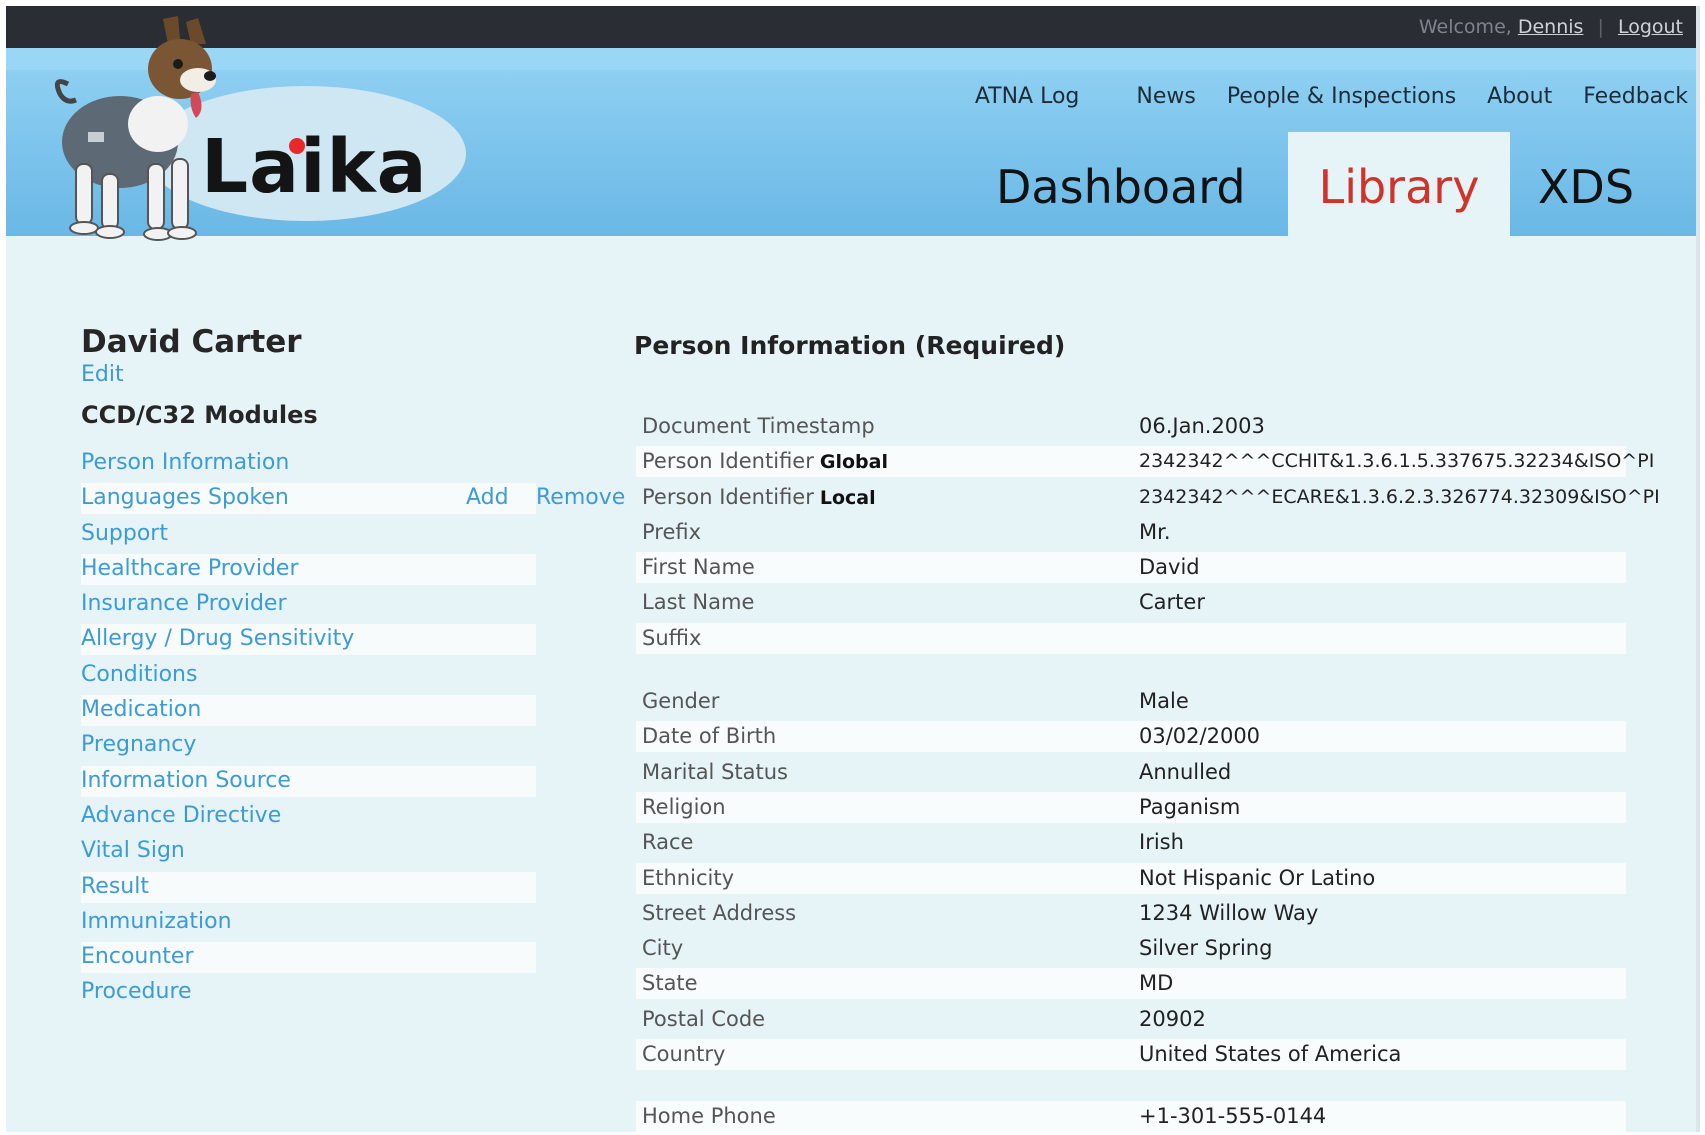 The width and height of the screenshot is (1705, 1135). What do you see at coordinates (1133, 913) in the screenshot?
I see `info-row: Street Address 1234 Willow Way` at bounding box center [1133, 913].